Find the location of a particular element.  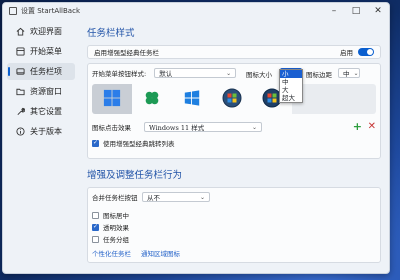

transparency-row: ✓ 透明效果 is located at coordinates (110, 227).